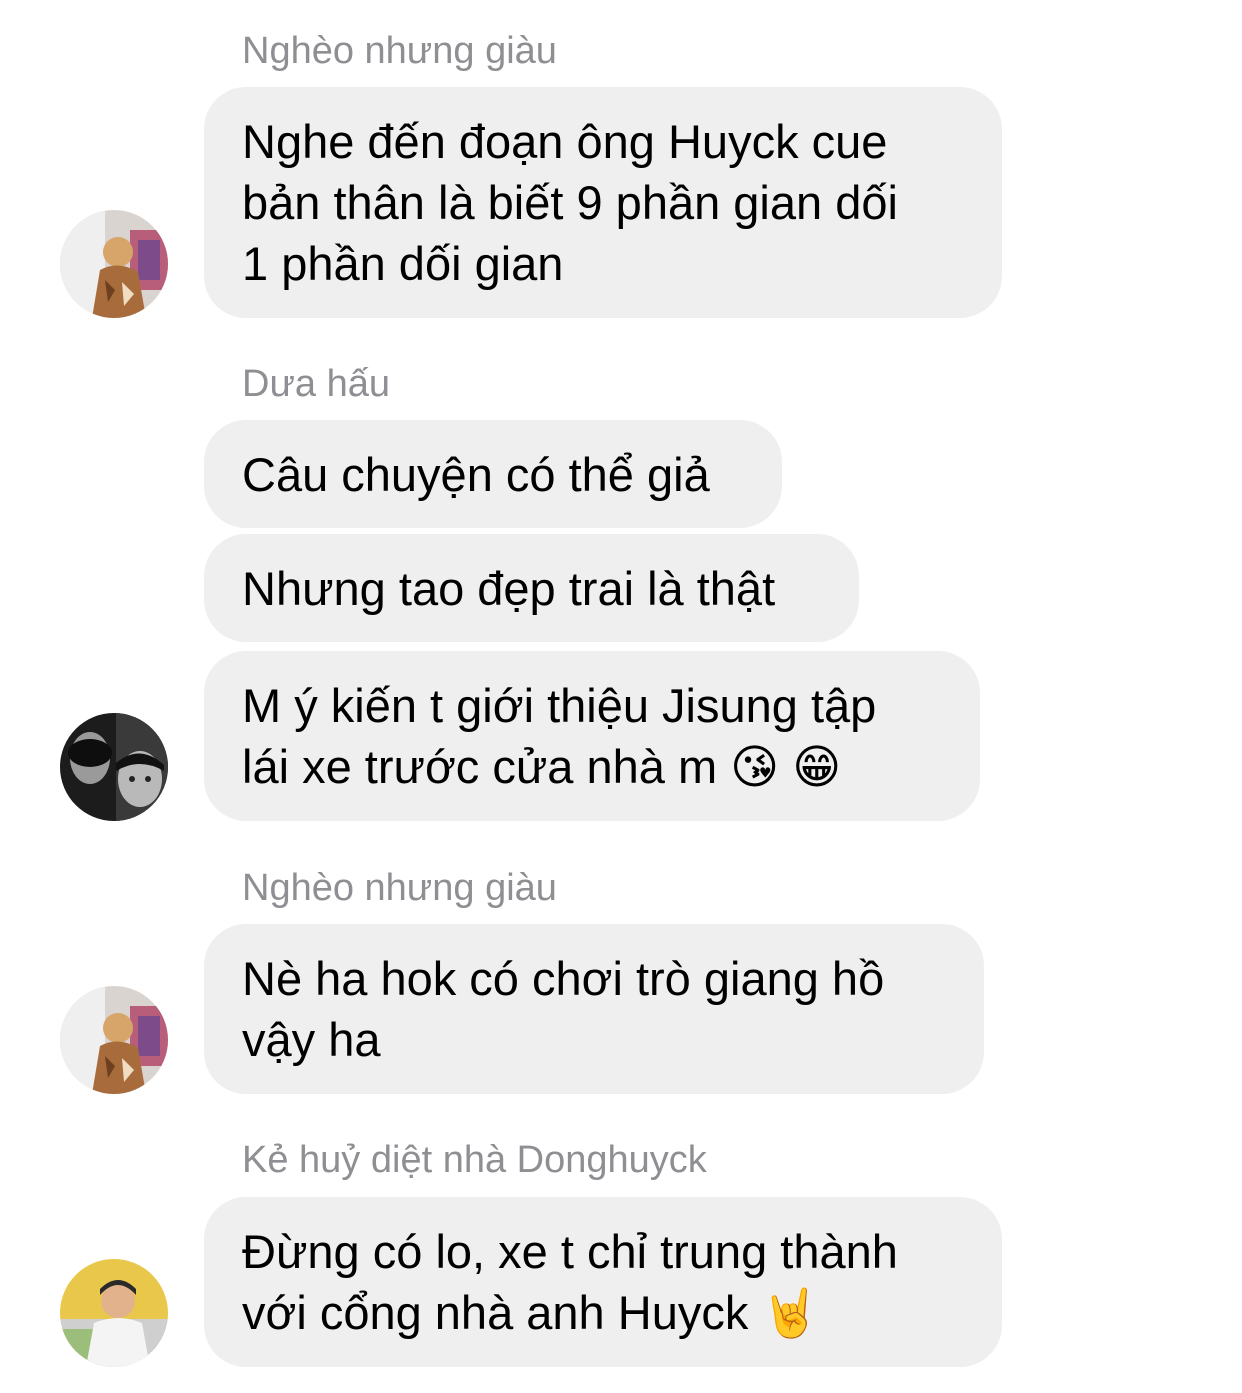 The height and width of the screenshot is (1393, 1242). What do you see at coordinates (563, 1009) in the screenshot?
I see `message-text: Nè ha hok có chơi trò giang hồ vậy ha` at bounding box center [563, 1009].